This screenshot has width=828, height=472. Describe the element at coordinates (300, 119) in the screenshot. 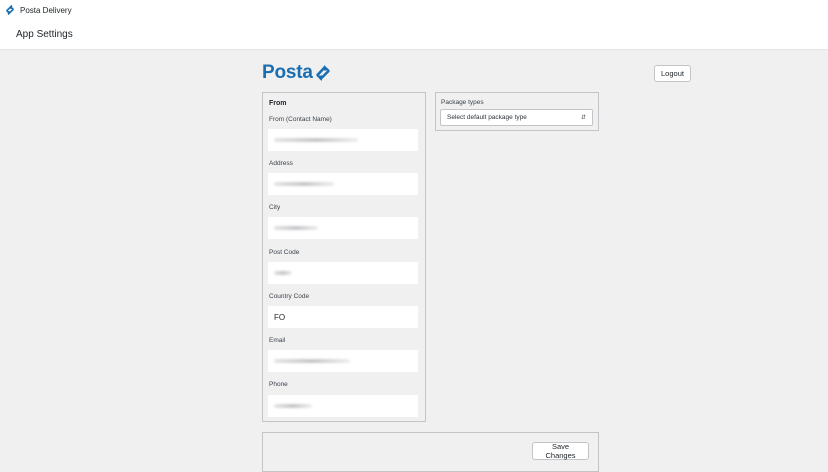

I see `contact-name-label: From (Contact Name)` at that location.